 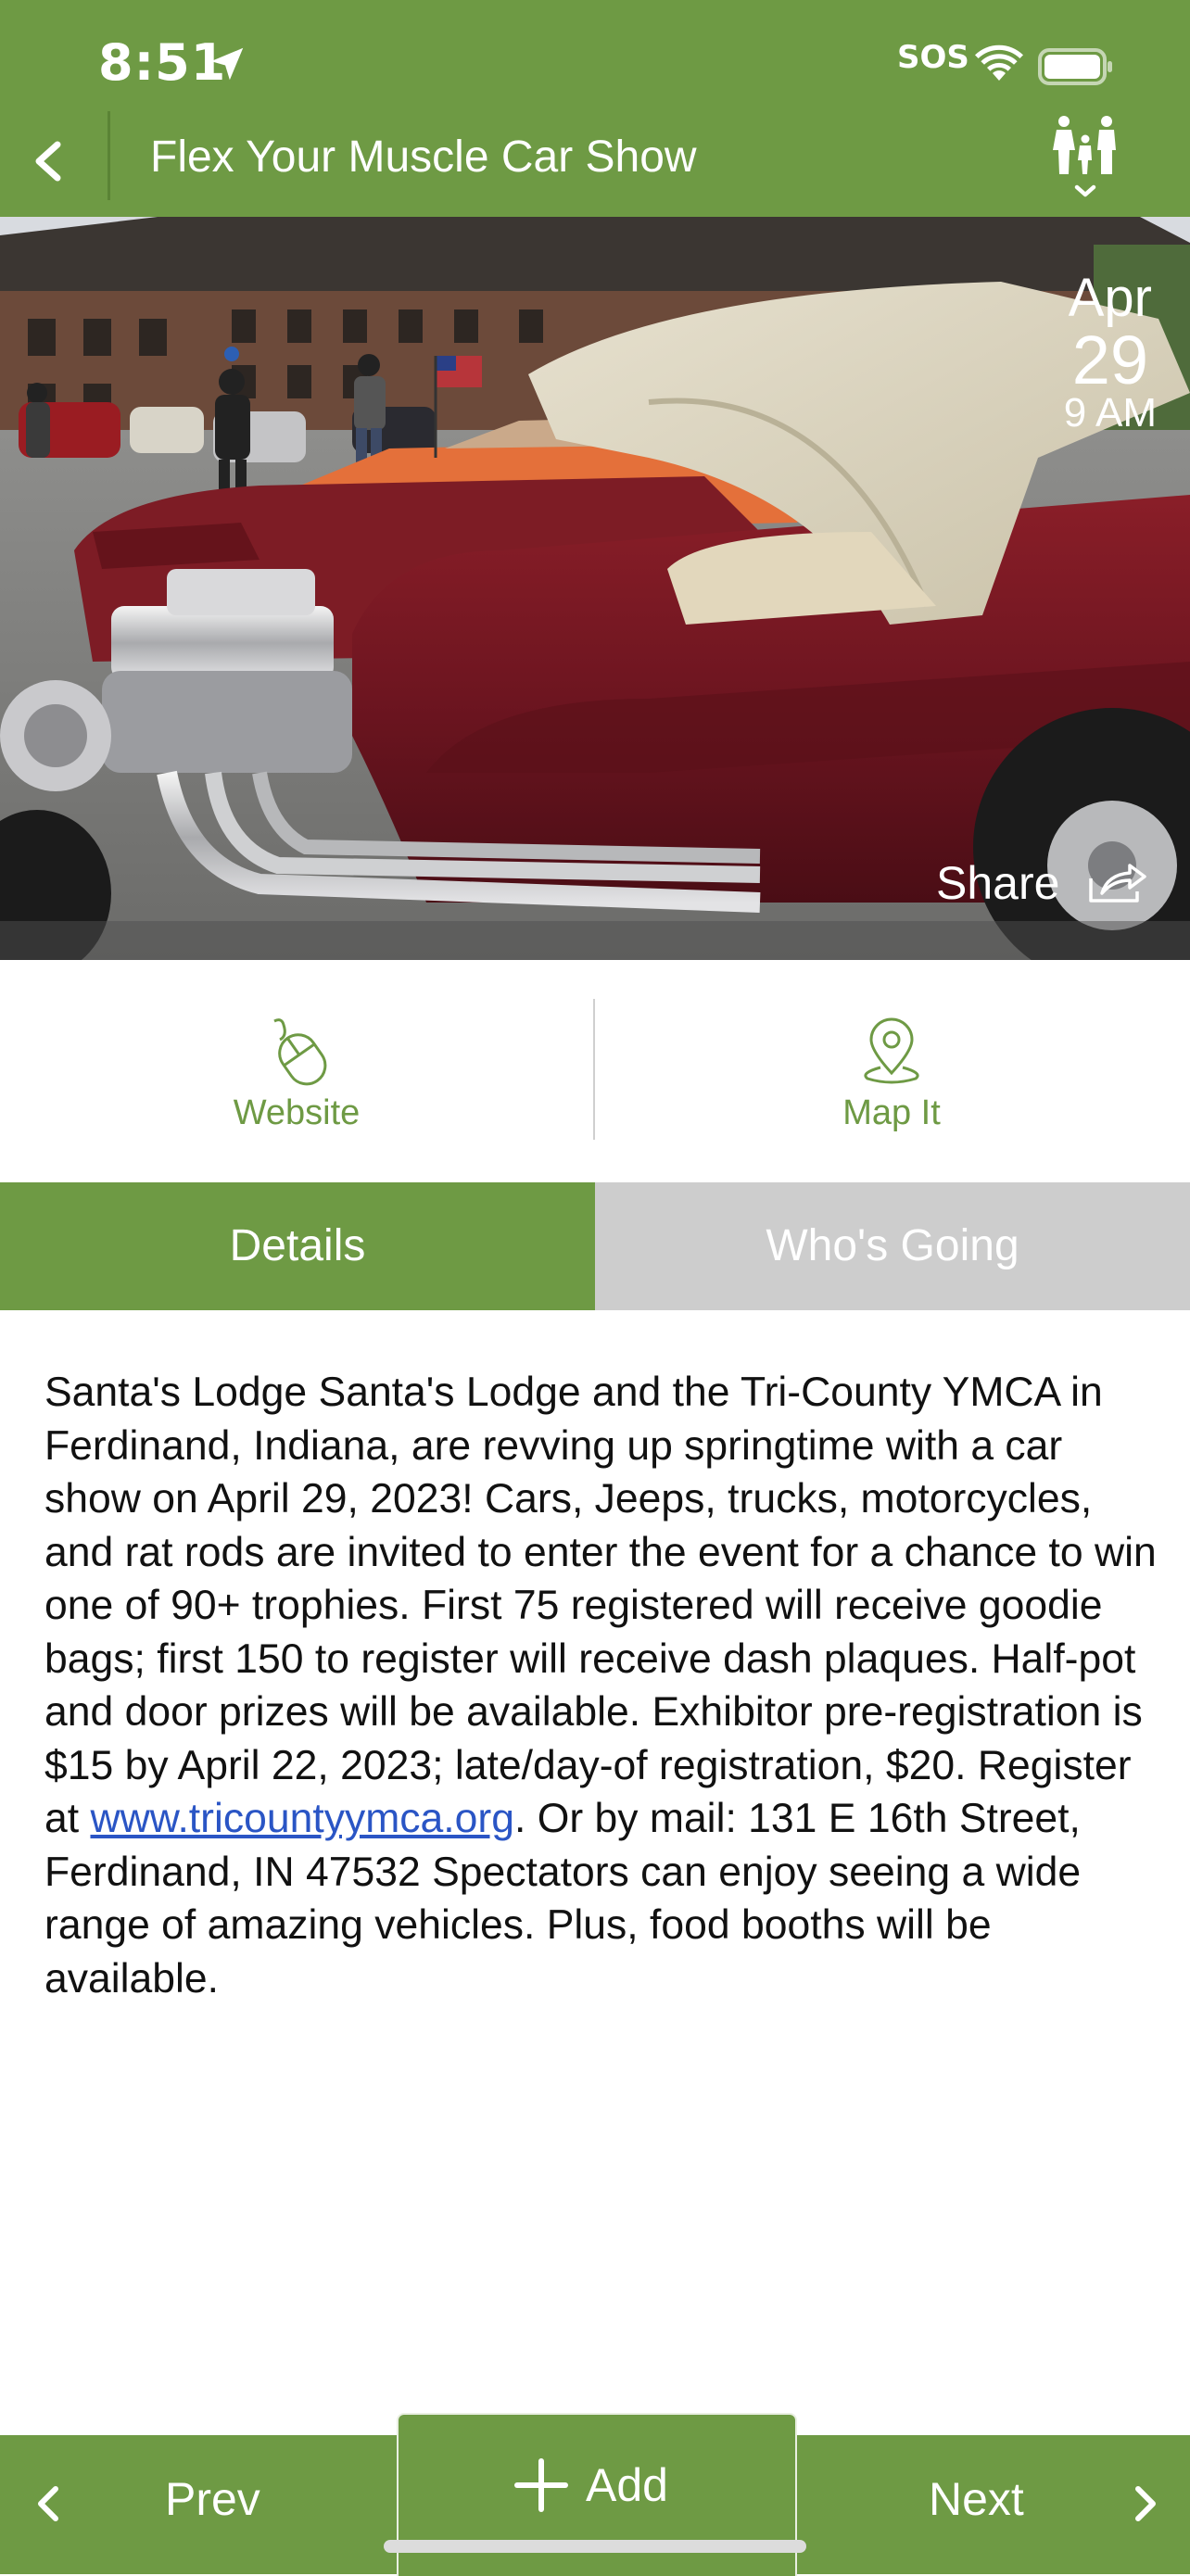 I want to click on map-it-button: Map It, so click(x=891, y=1075).